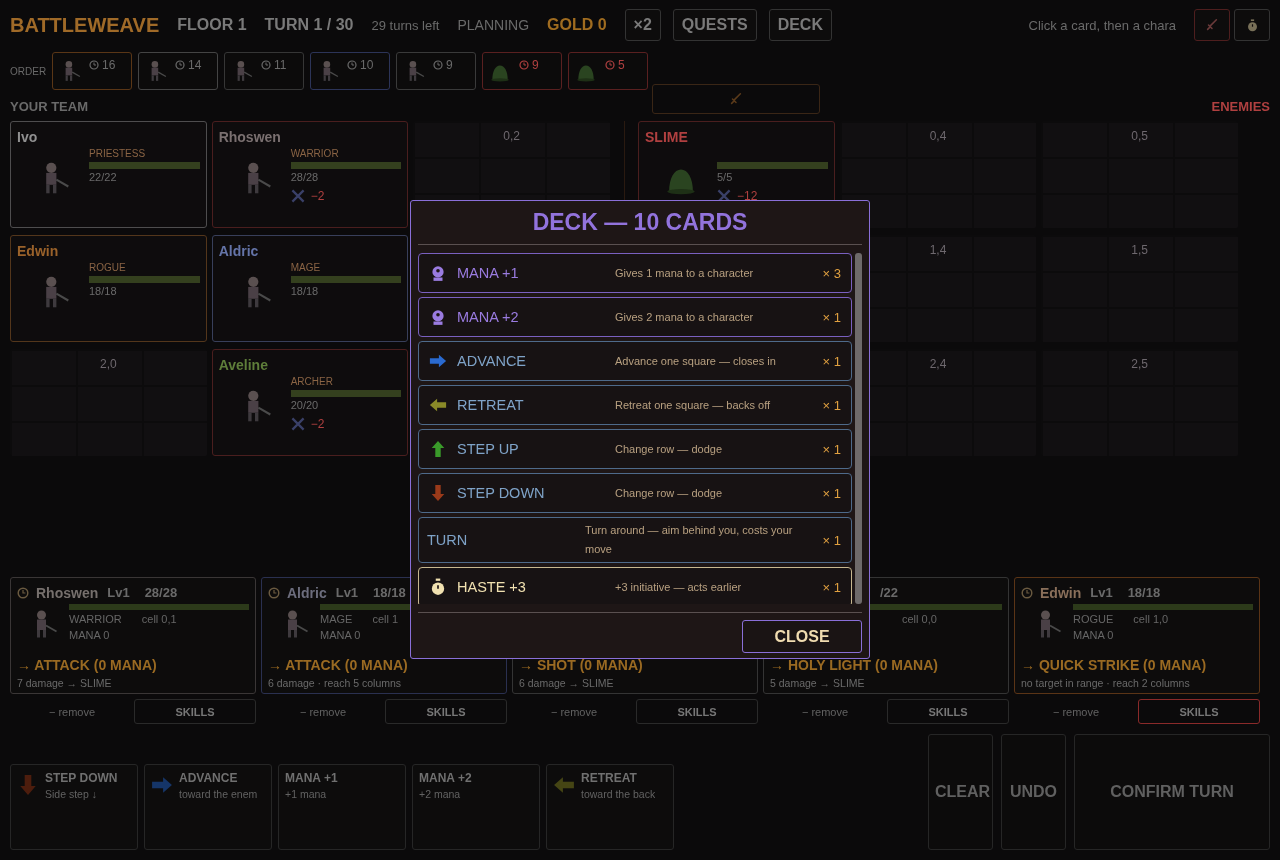  Describe the element at coordinates (491, 405) in the screenshot. I see `card-name: RETREAT` at that location.